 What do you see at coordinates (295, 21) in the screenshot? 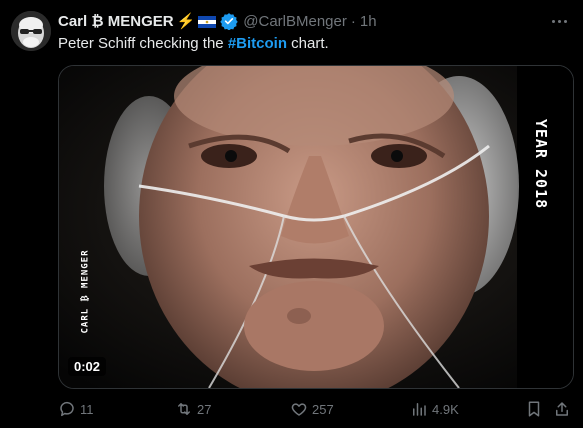
I see `author-handle: @CarlBMenger` at bounding box center [295, 21].